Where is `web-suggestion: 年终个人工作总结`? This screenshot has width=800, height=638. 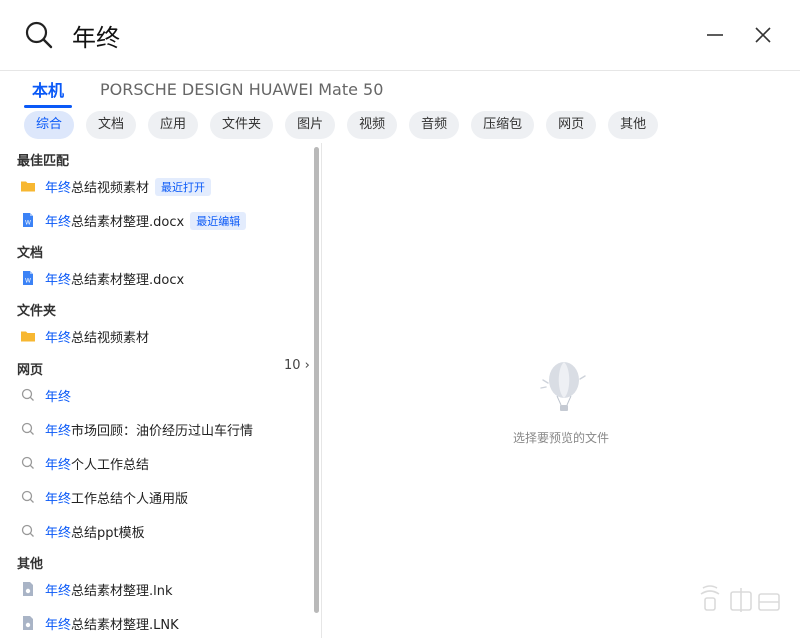 web-suggestion: 年终个人工作总结 is located at coordinates (155, 463).